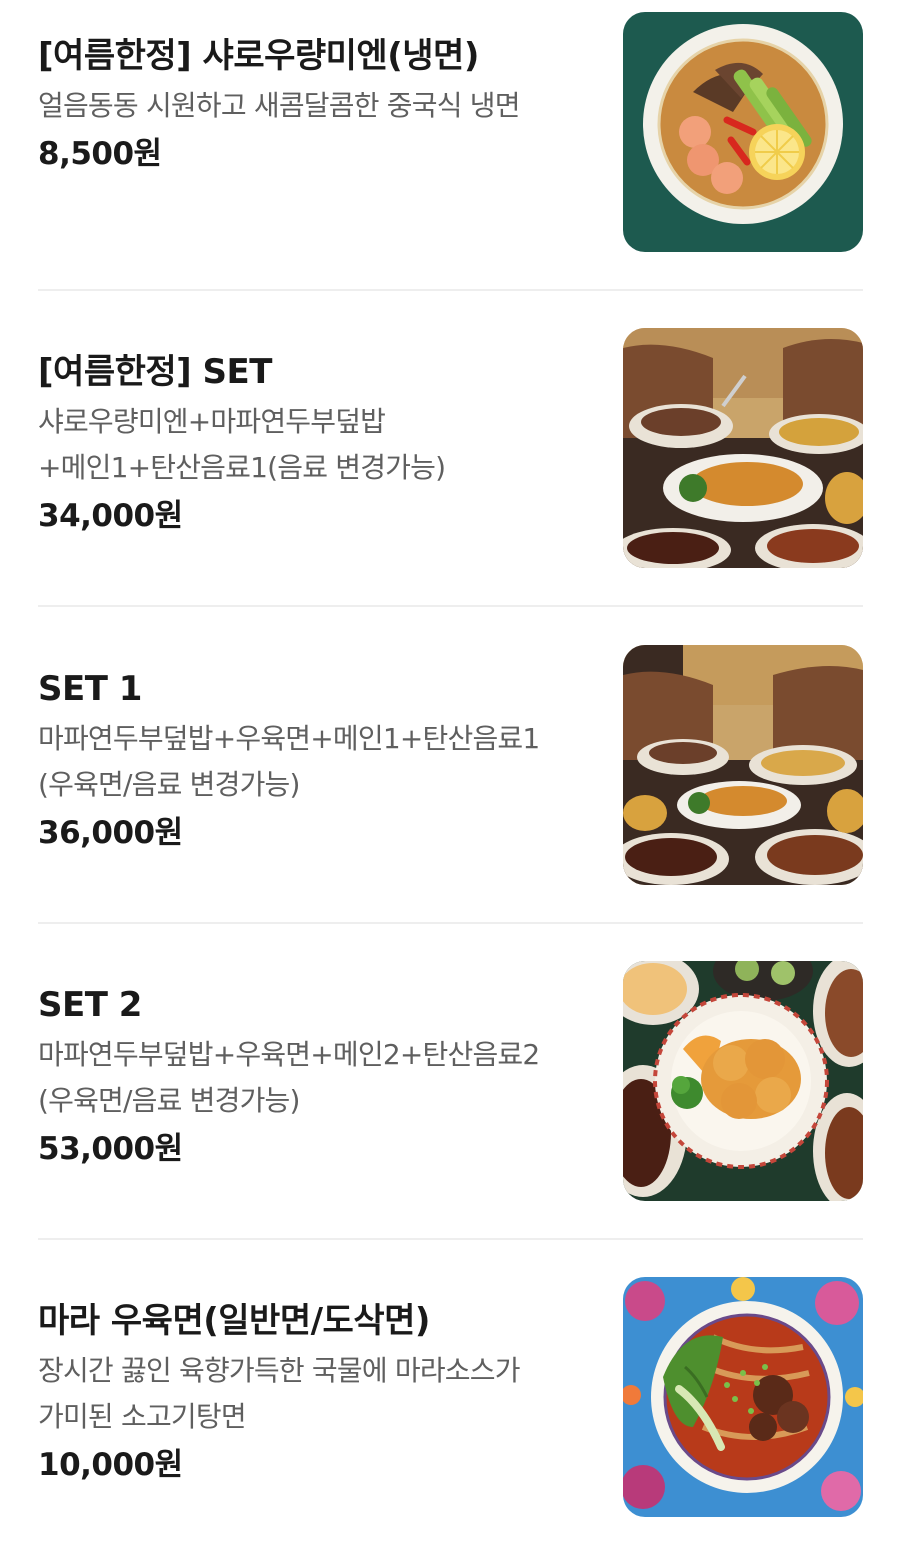 This screenshot has height=1552, width=900. I want to click on menu-item-description: 샤로우량미엔+마파연두부덮밥+메인1+탄산음료1(음료 변경가능), so click(242, 444).